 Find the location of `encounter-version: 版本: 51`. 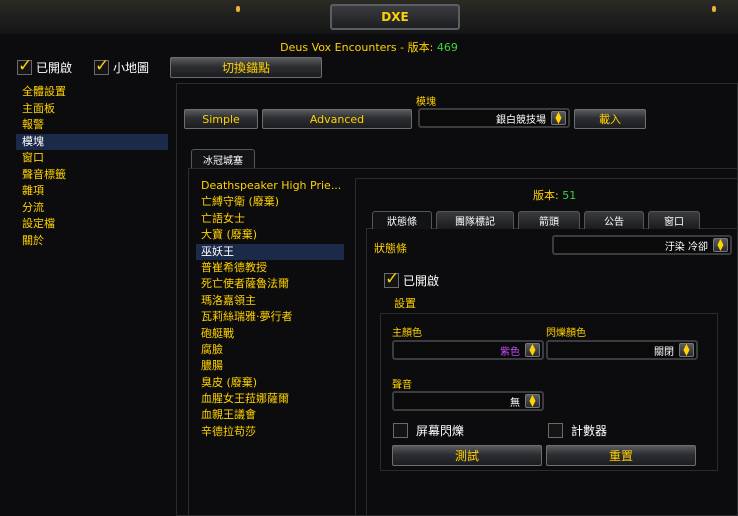

encounter-version: 版本: 51 is located at coordinates (554, 195).